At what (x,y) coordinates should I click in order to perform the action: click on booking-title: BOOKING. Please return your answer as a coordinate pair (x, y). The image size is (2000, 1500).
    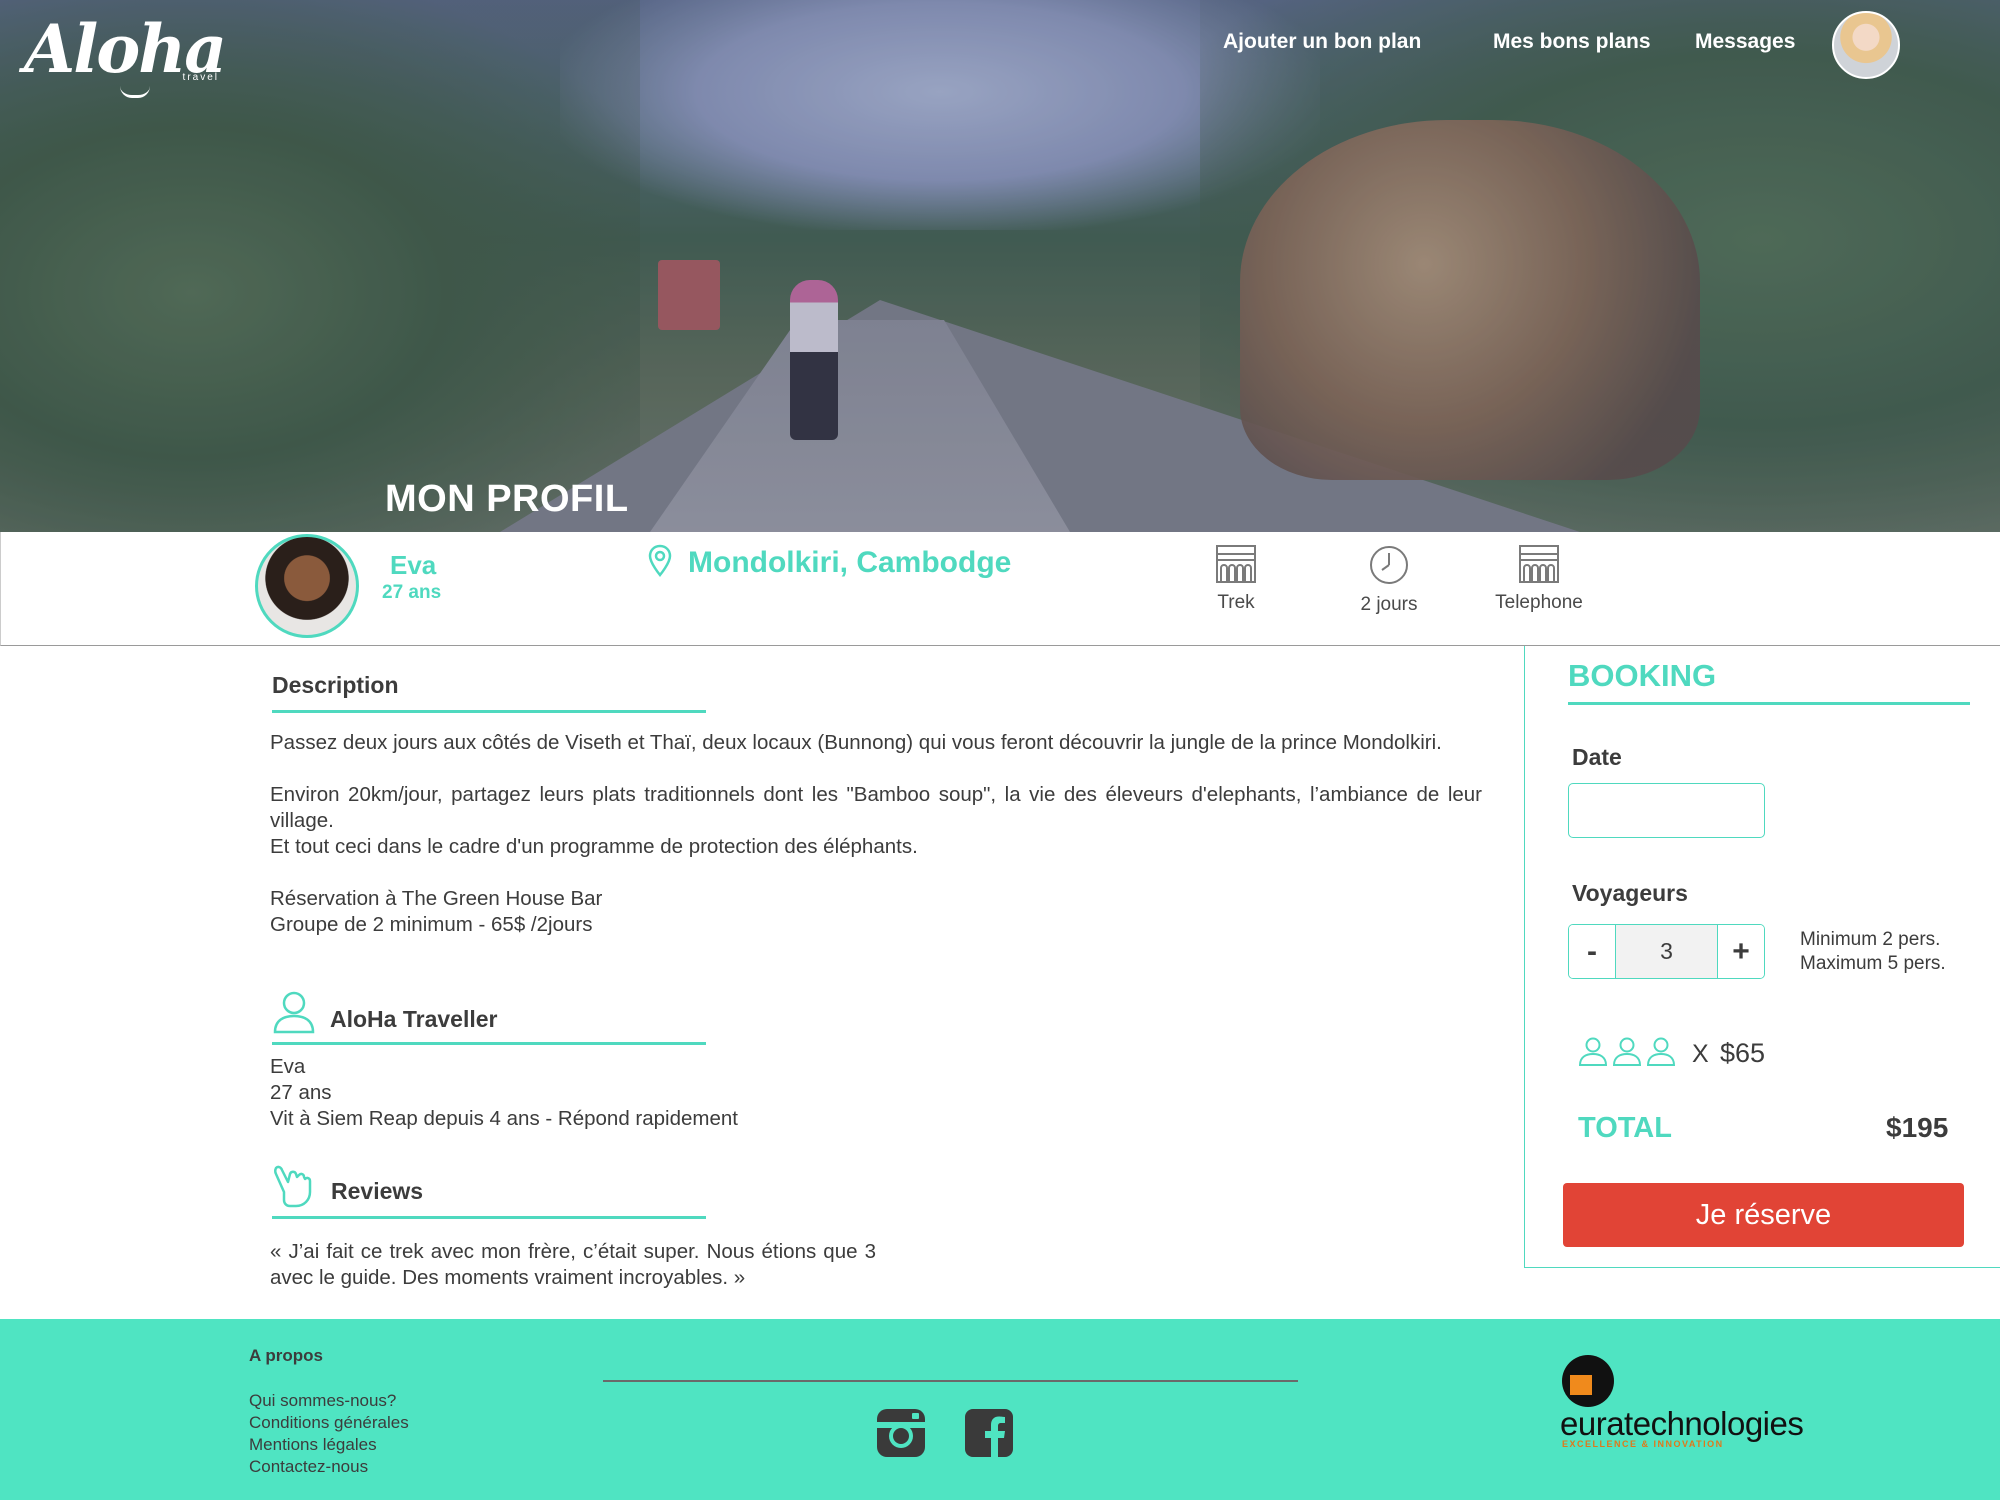
    Looking at the image, I should click on (1642, 675).